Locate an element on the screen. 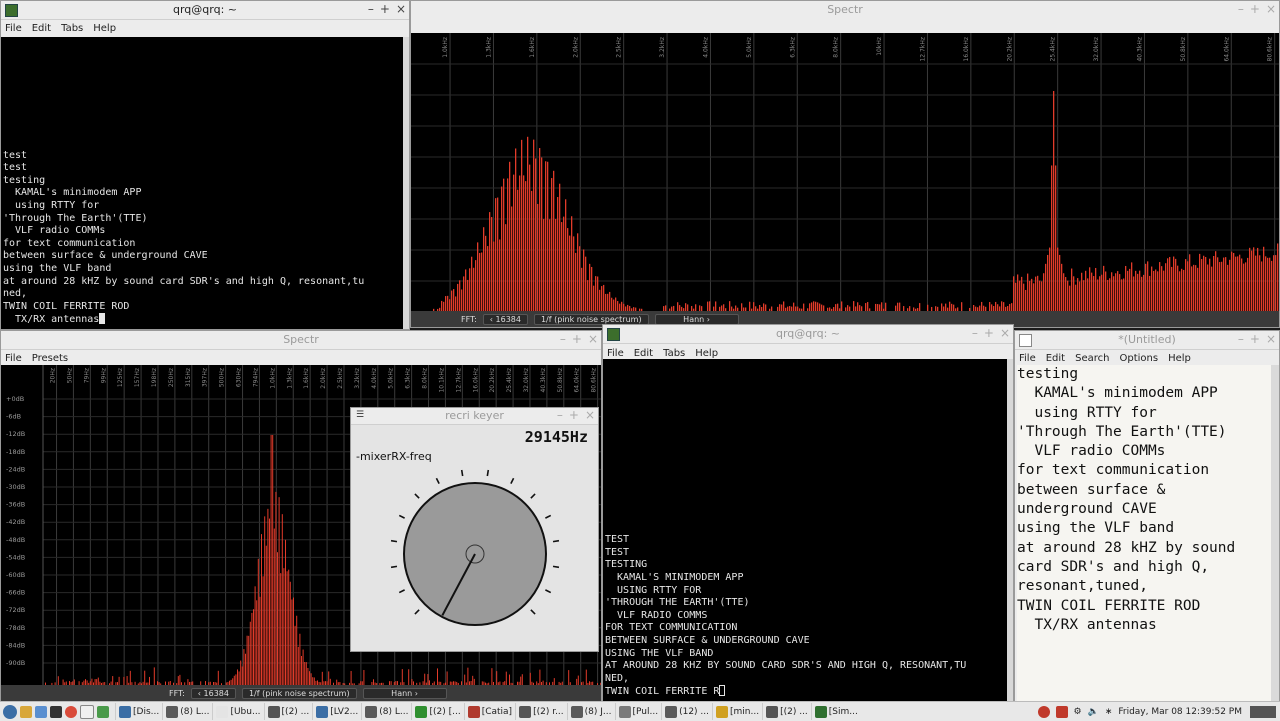 This screenshot has height=721, width=1280. bluetooth-icon: ∗ is located at coordinates (1109, 712).